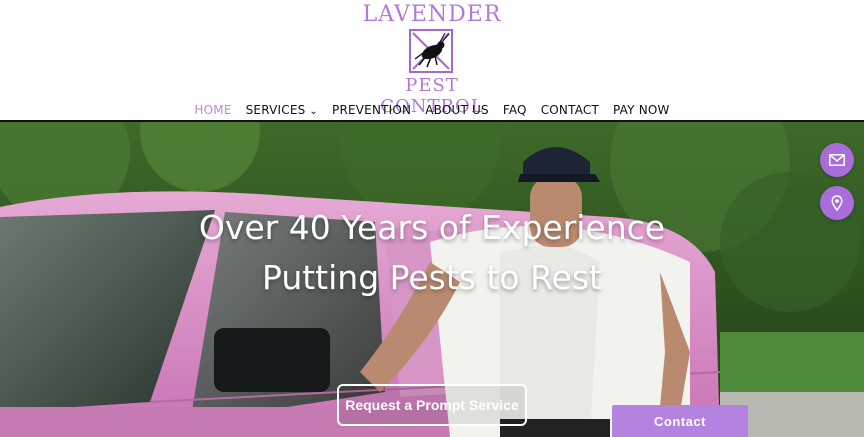 The image size is (864, 437). I want to click on hero-headline-line1: Over 40 Years of Experience, so click(432, 227).